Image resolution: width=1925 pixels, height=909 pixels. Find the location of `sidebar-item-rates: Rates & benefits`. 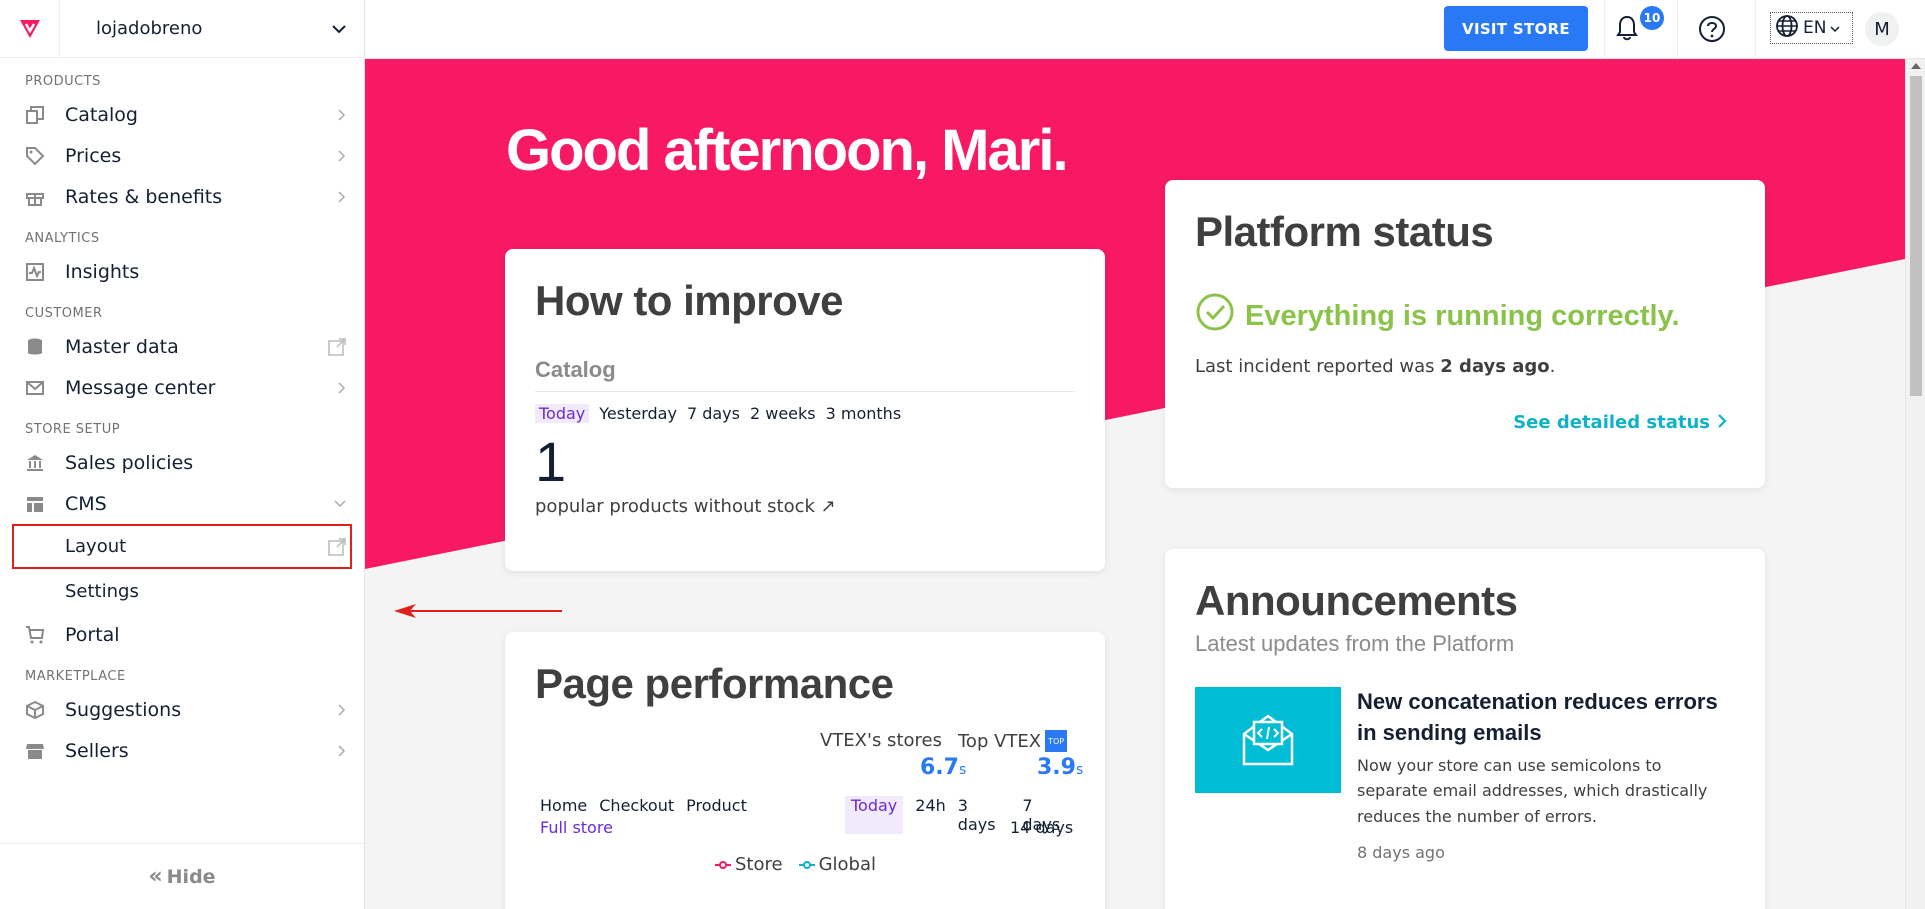

sidebar-item-rates: Rates & benefits is located at coordinates (182, 196).